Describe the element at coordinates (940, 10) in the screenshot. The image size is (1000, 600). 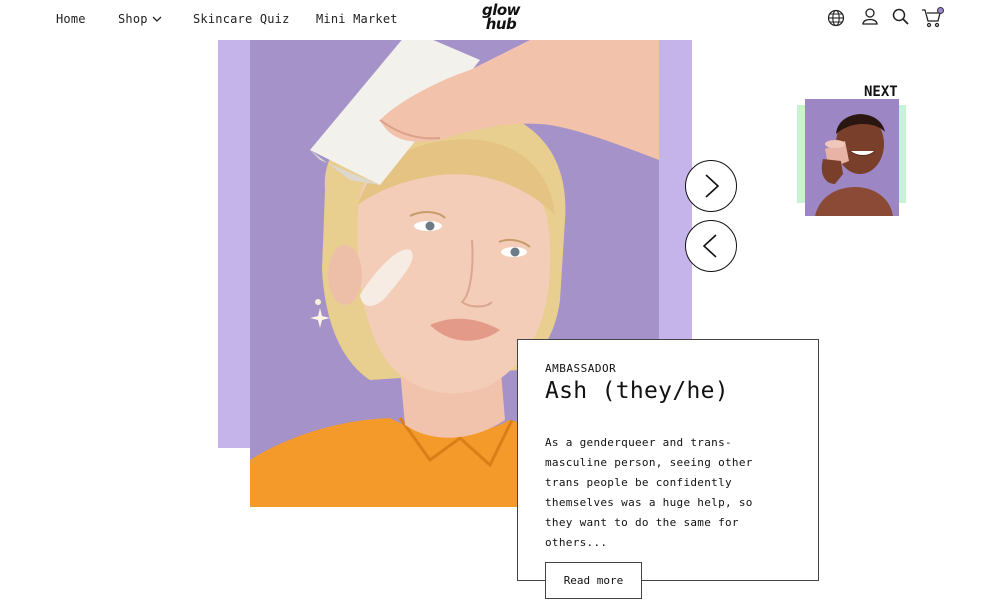
I see `cart-count-badge` at that location.